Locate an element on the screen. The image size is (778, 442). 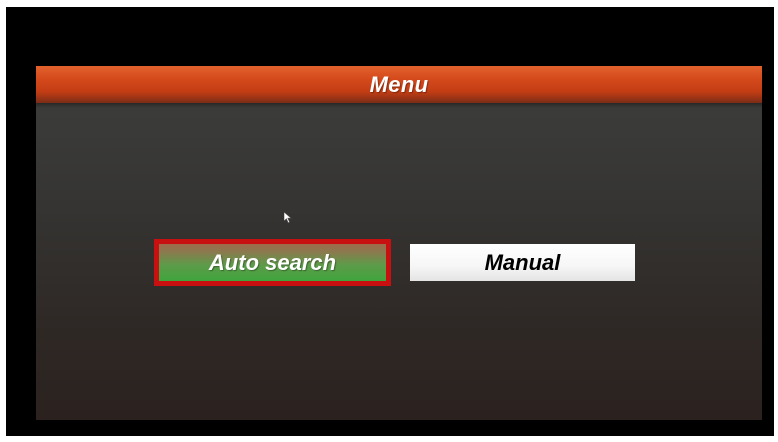
auto-search-option: Auto search is located at coordinates (272, 262).